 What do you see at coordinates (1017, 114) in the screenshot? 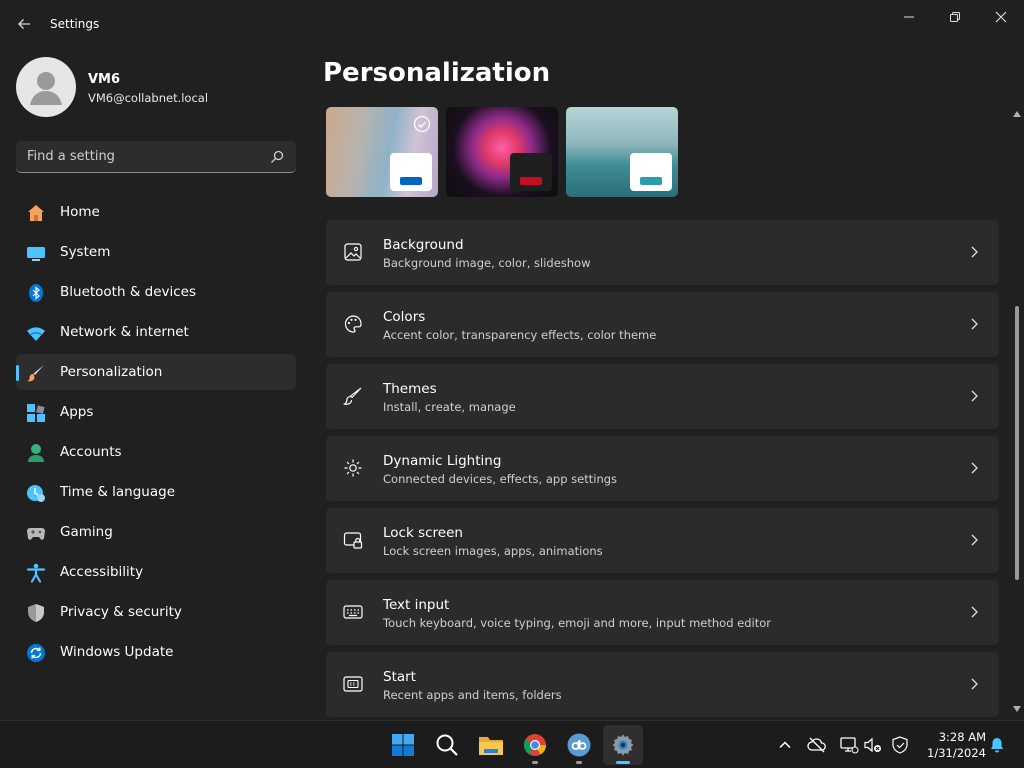
I see `scroll-up-icon` at bounding box center [1017, 114].